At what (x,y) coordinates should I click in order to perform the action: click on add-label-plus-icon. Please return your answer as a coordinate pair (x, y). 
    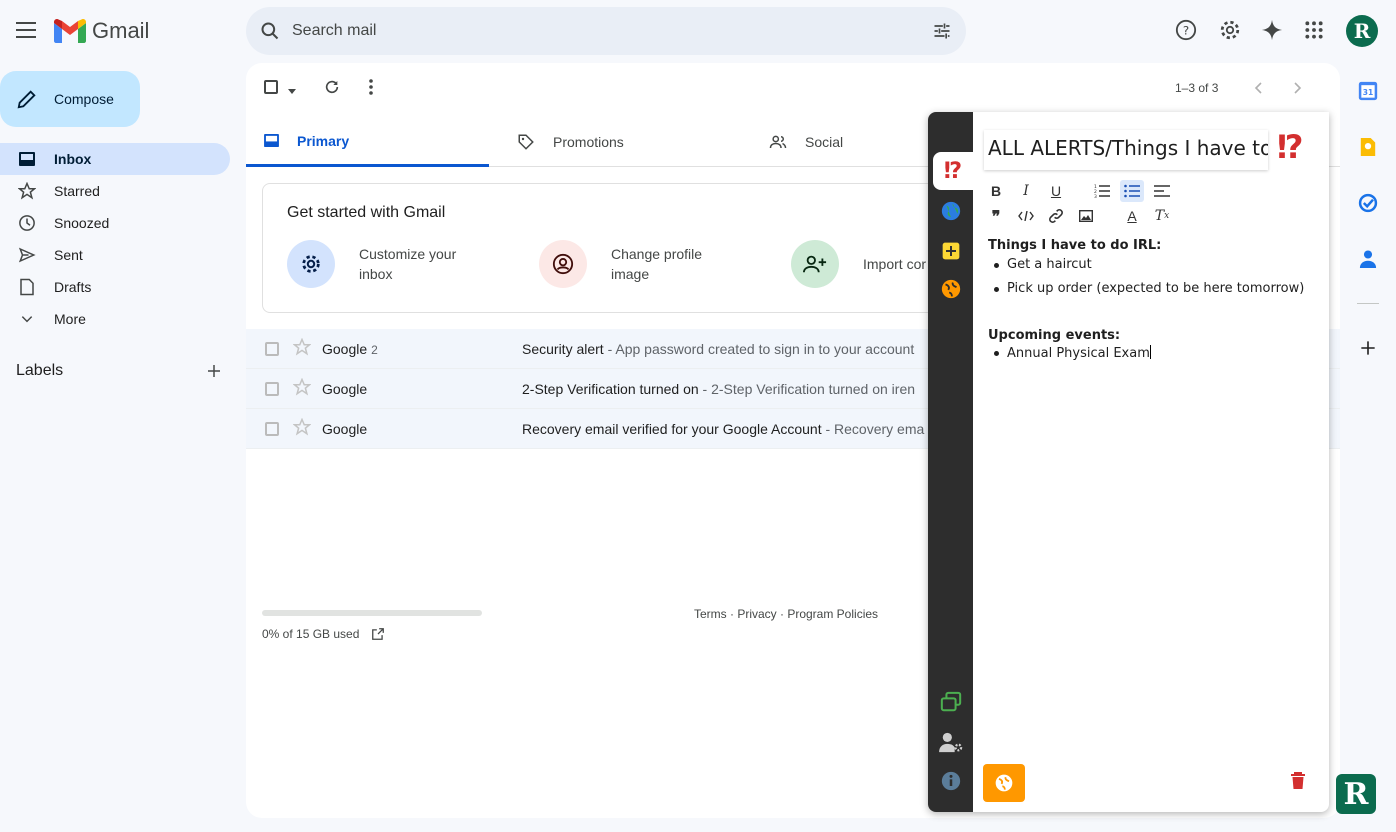
    Looking at the image, I should click on (214, 371).